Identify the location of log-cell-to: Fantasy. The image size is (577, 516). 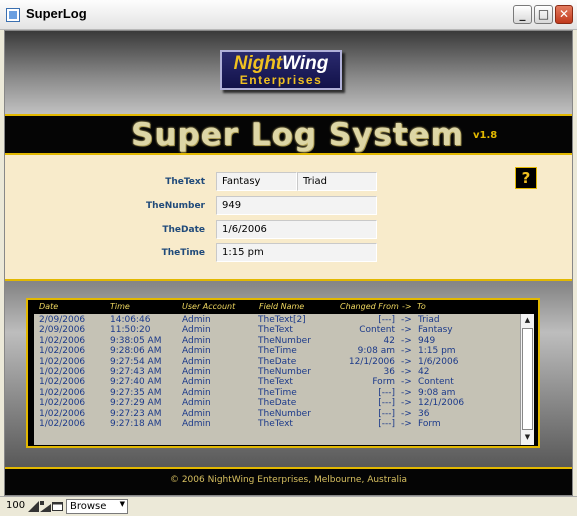
(435, 330).